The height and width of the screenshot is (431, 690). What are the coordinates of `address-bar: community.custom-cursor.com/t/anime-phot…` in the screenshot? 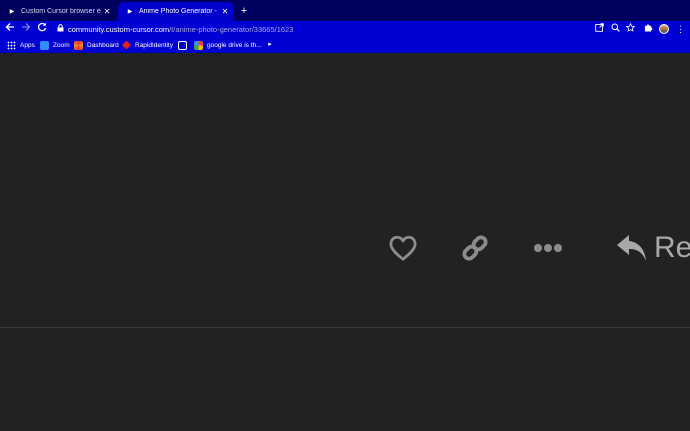 It's located at (348, 29).